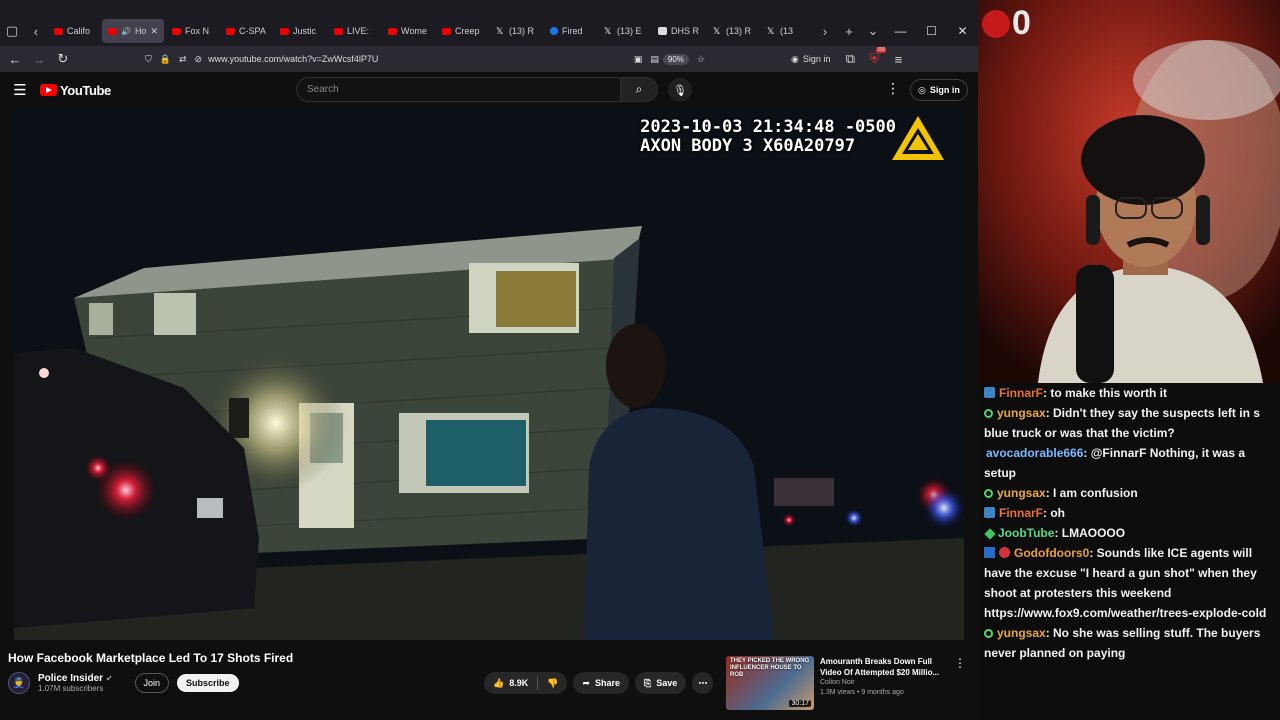  What do you see at coordinates (354, 31) in the screenshot?
I see `browser-tab: LIVE:` at bounding box center [354, 31].